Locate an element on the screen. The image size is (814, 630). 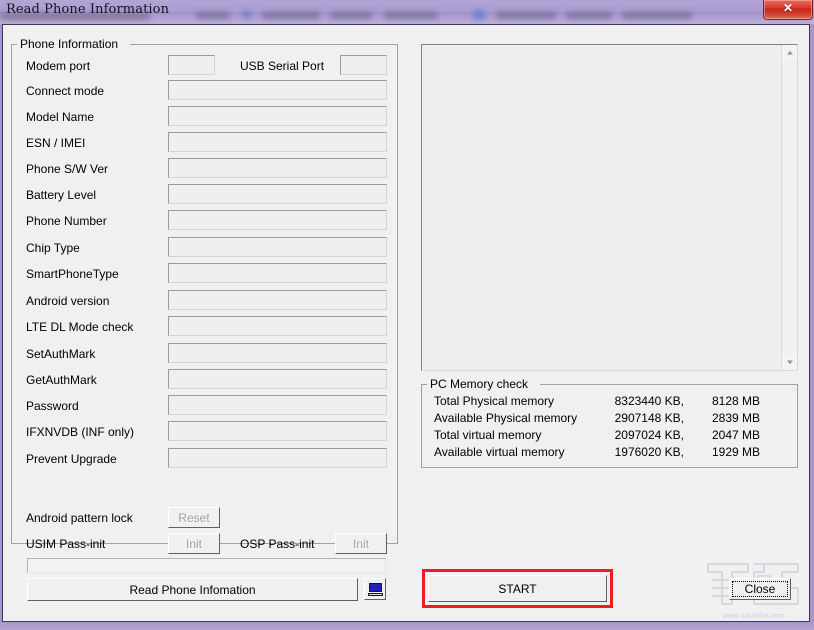
read-progress-bar is located at coordinates (206, 565).